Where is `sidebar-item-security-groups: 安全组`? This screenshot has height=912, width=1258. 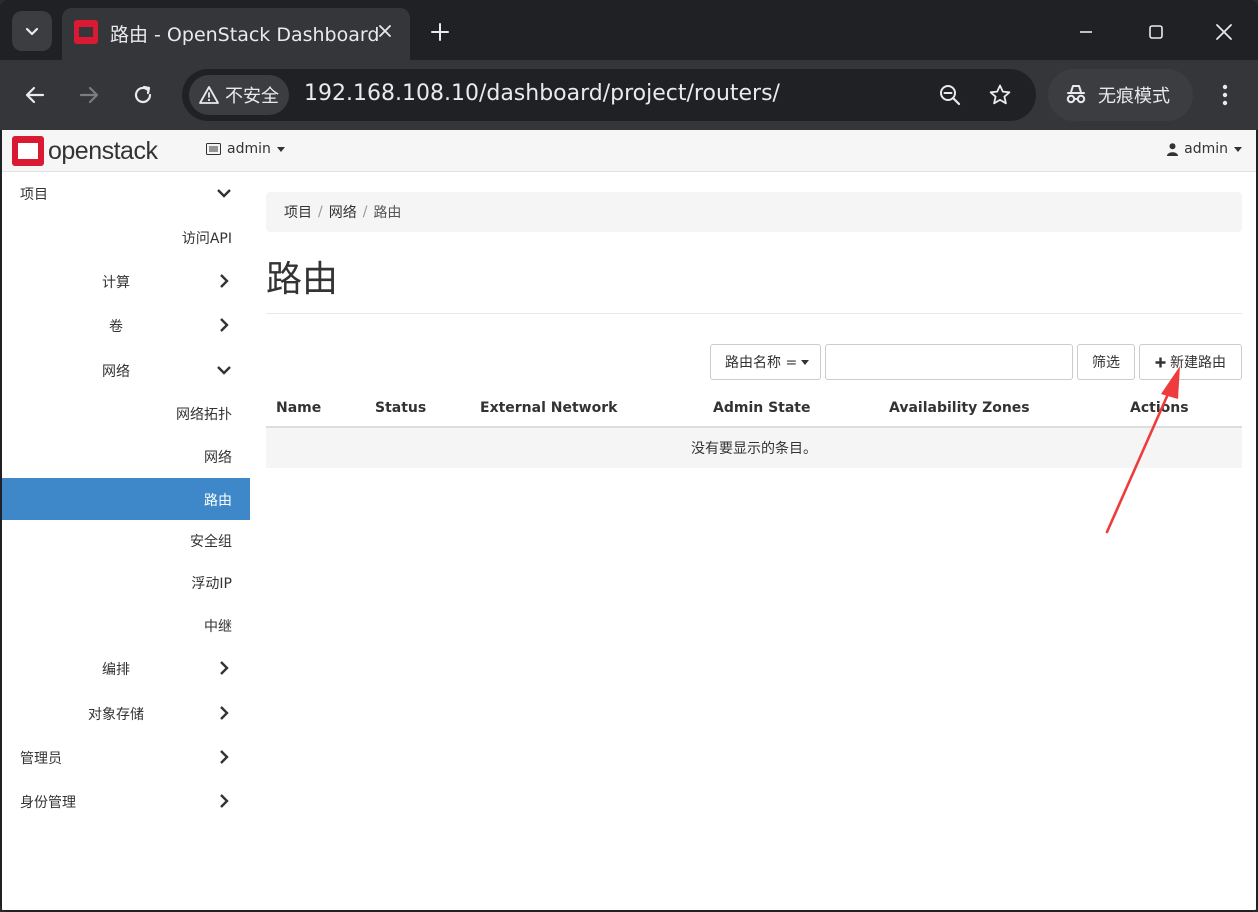 sidebar-item-security-groups: 安全组 is located at coordinates (126, 540).